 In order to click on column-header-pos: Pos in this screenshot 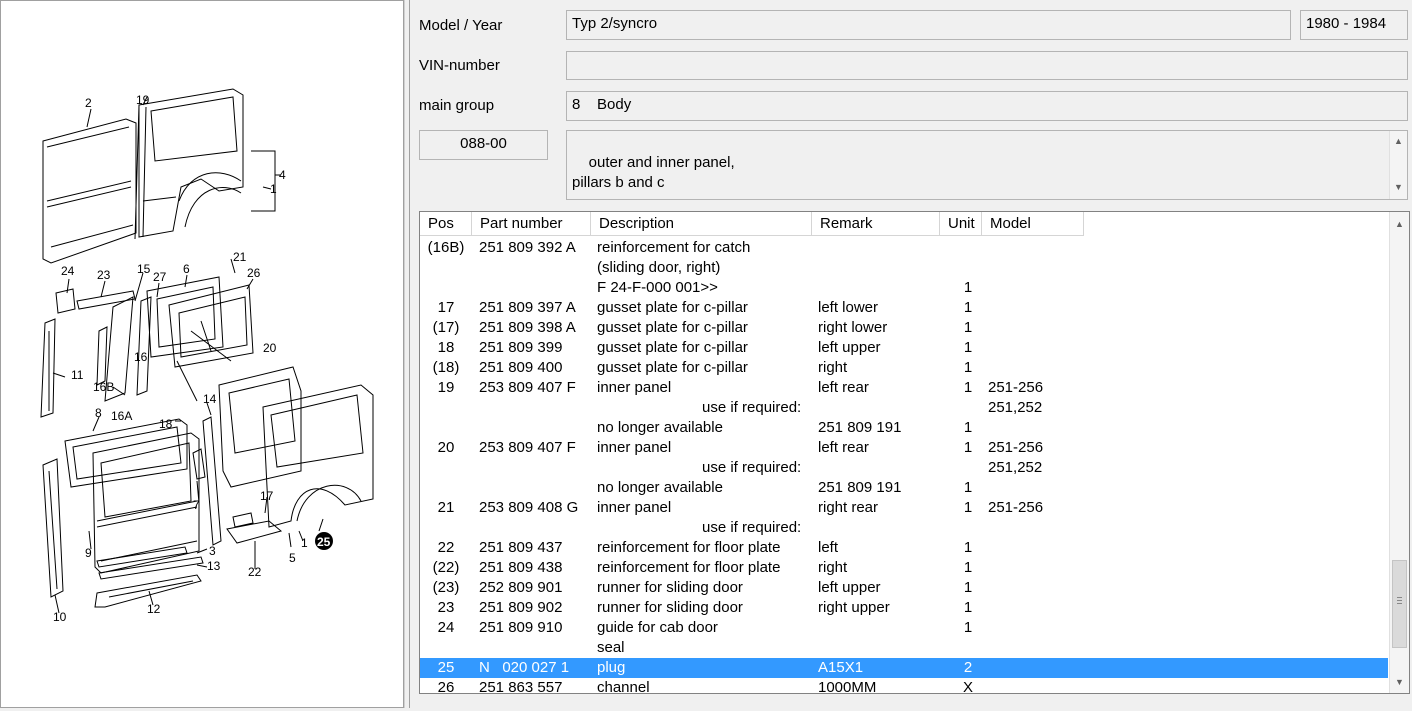, I will do `click(446, 224)`.